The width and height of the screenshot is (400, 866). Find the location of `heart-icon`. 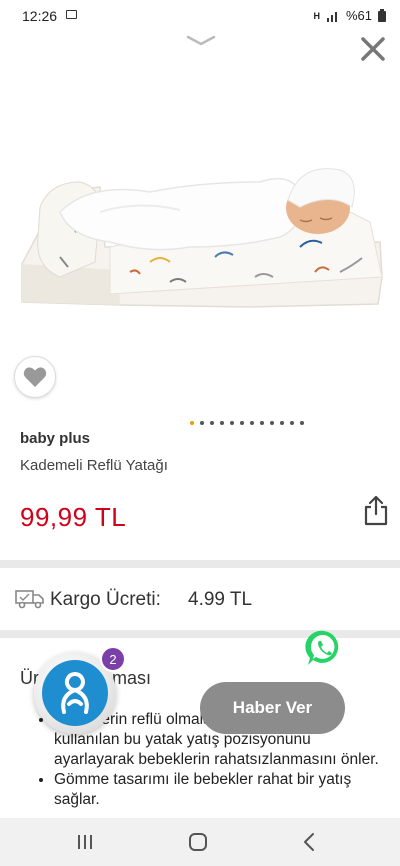

heart-icon is located at coordinates (35, 377).